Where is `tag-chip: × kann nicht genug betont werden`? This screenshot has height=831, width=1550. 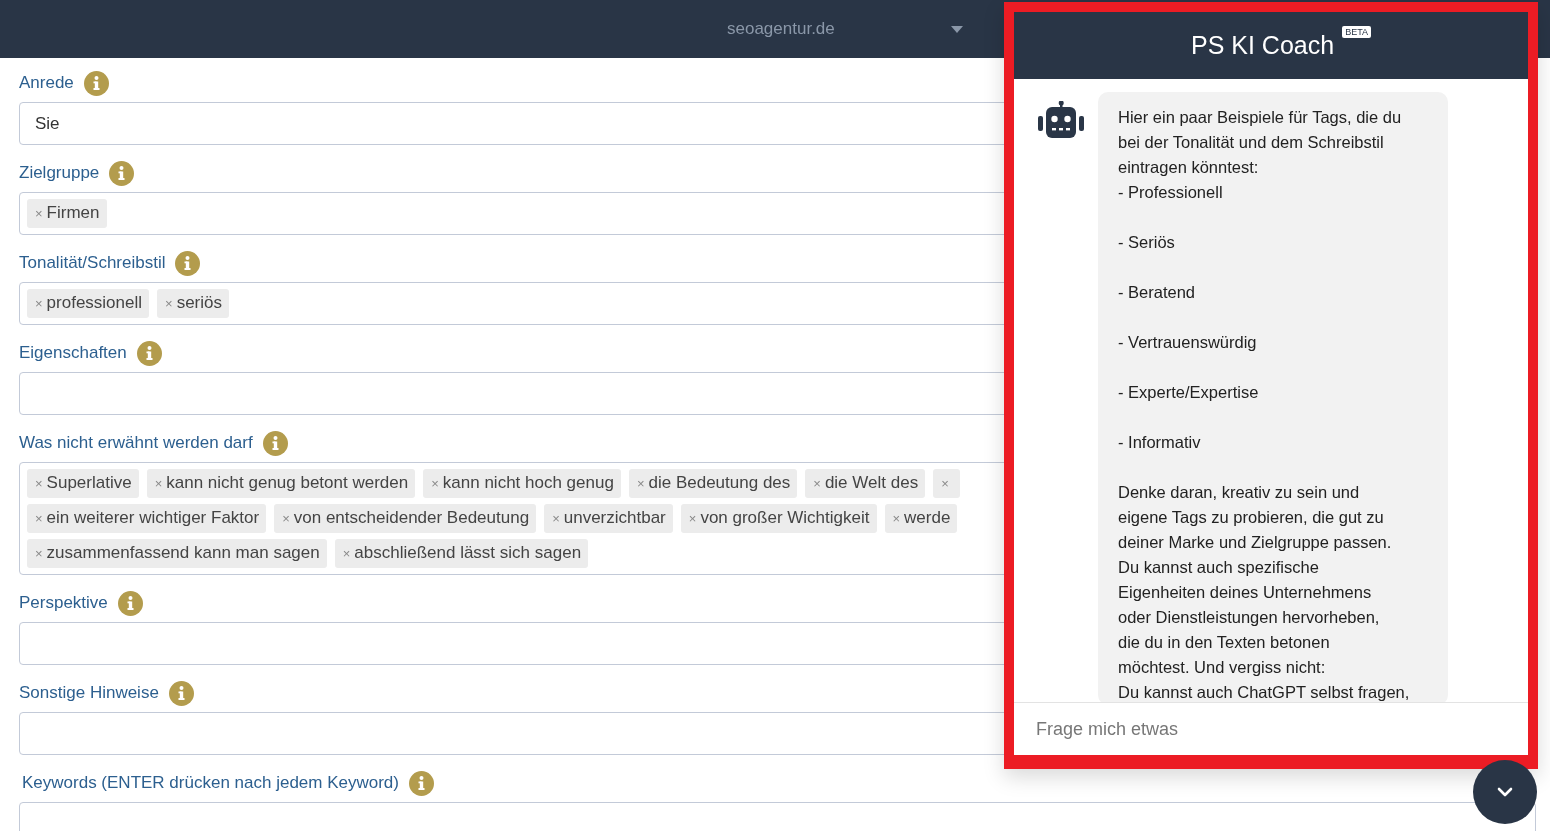 tag-chip: × kann nicht genug betont werden is located at coordinates (281, 483).